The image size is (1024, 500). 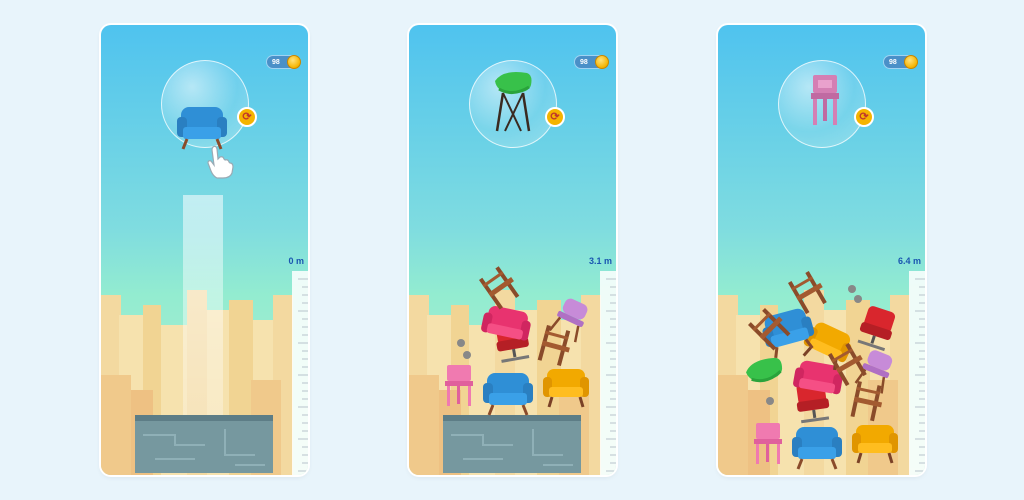 I want to click on drop-guide-beam, so click(x=203, y=319).